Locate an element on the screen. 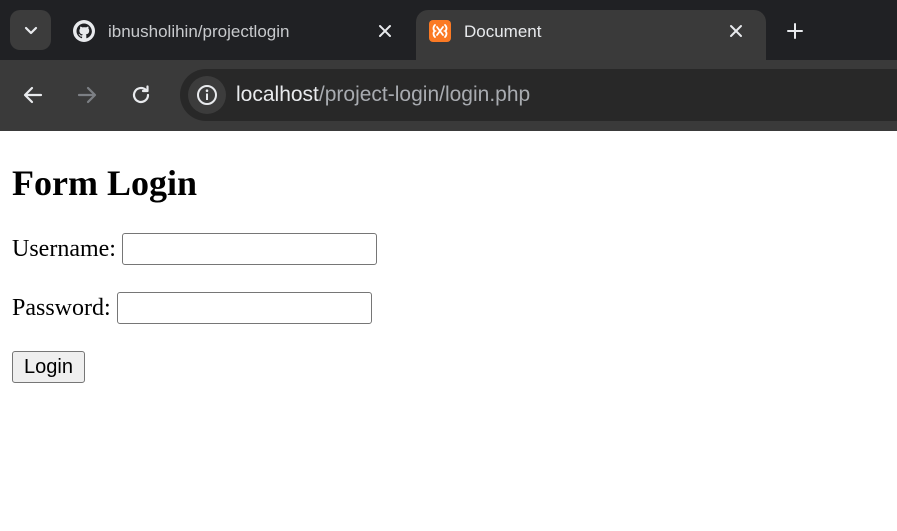  github-icon is located at coordinates (84, 31).